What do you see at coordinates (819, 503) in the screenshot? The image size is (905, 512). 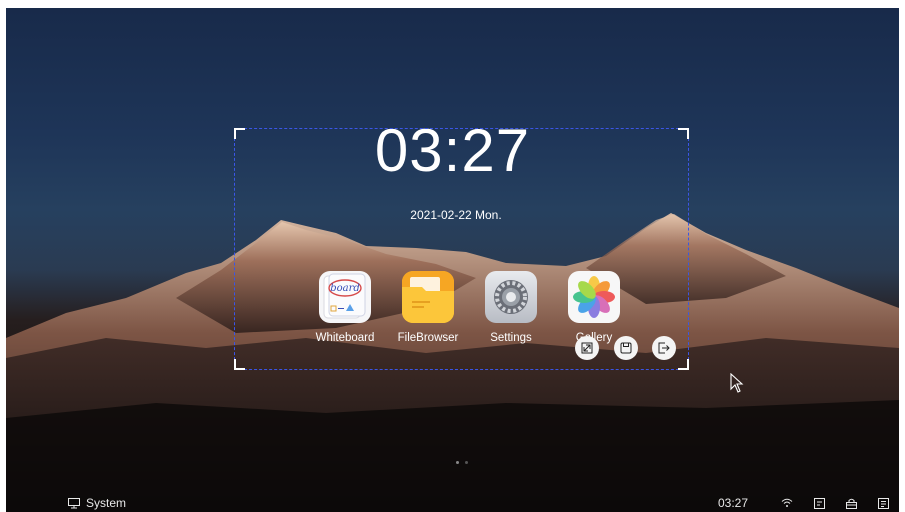 I see `screenshot-icon` at bounding box center [819, 503].